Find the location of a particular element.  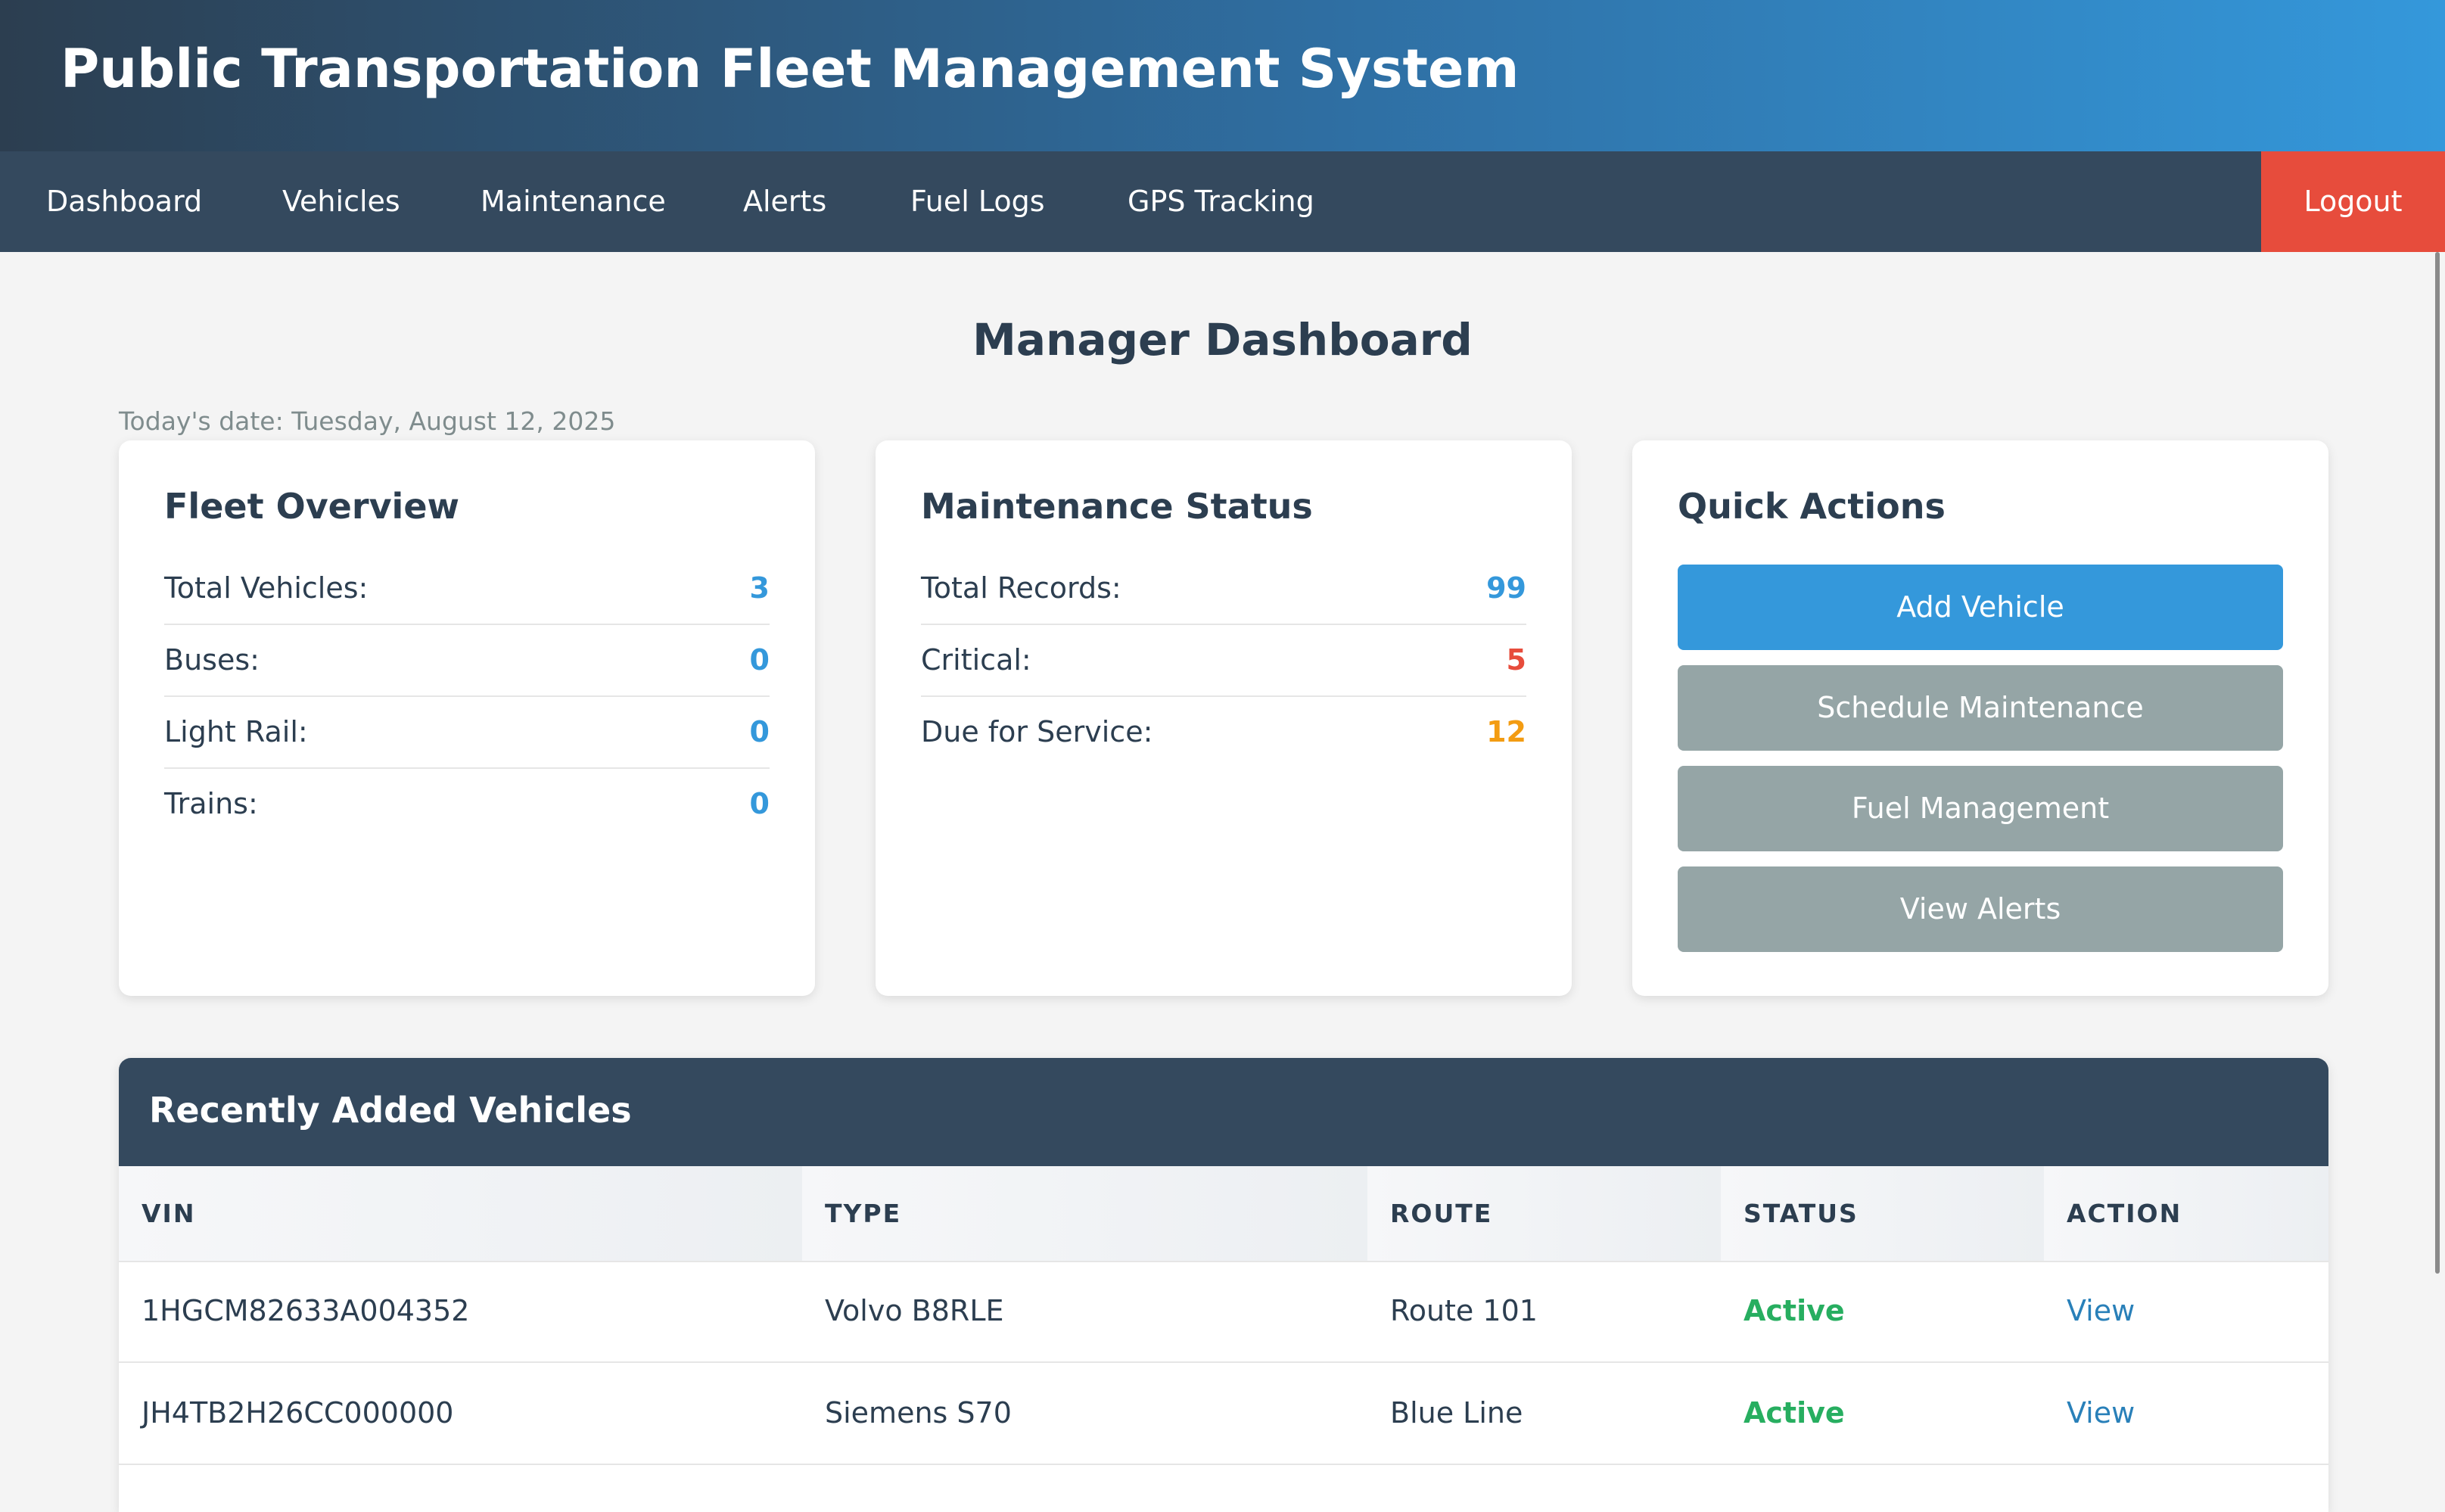

stat-label: Due for Service: is located at coordinates (1037, 731).